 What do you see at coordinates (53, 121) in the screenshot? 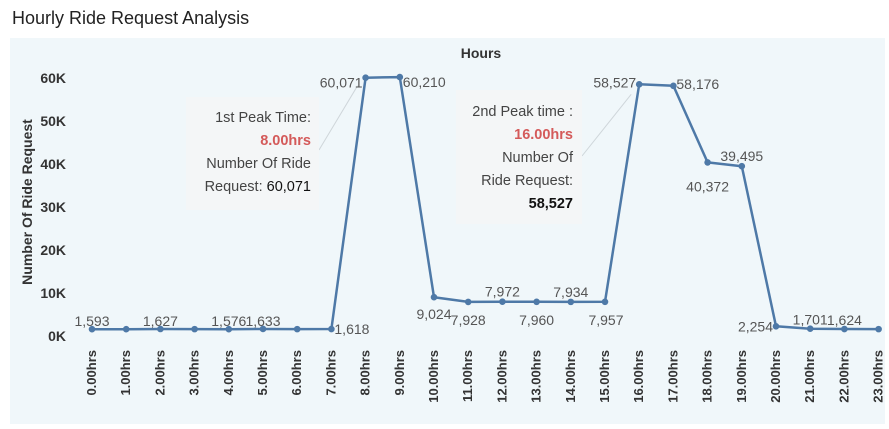
I see `y-tick-label: 50K` at bounding box center [53, 121].